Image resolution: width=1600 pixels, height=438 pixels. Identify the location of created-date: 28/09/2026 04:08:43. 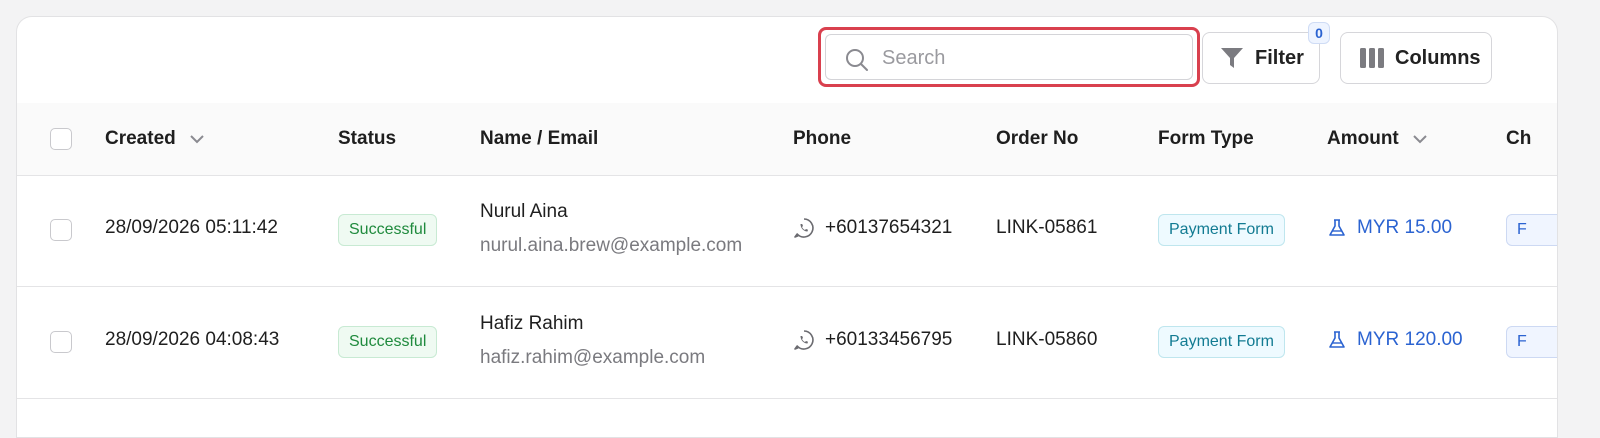
(192, 339).